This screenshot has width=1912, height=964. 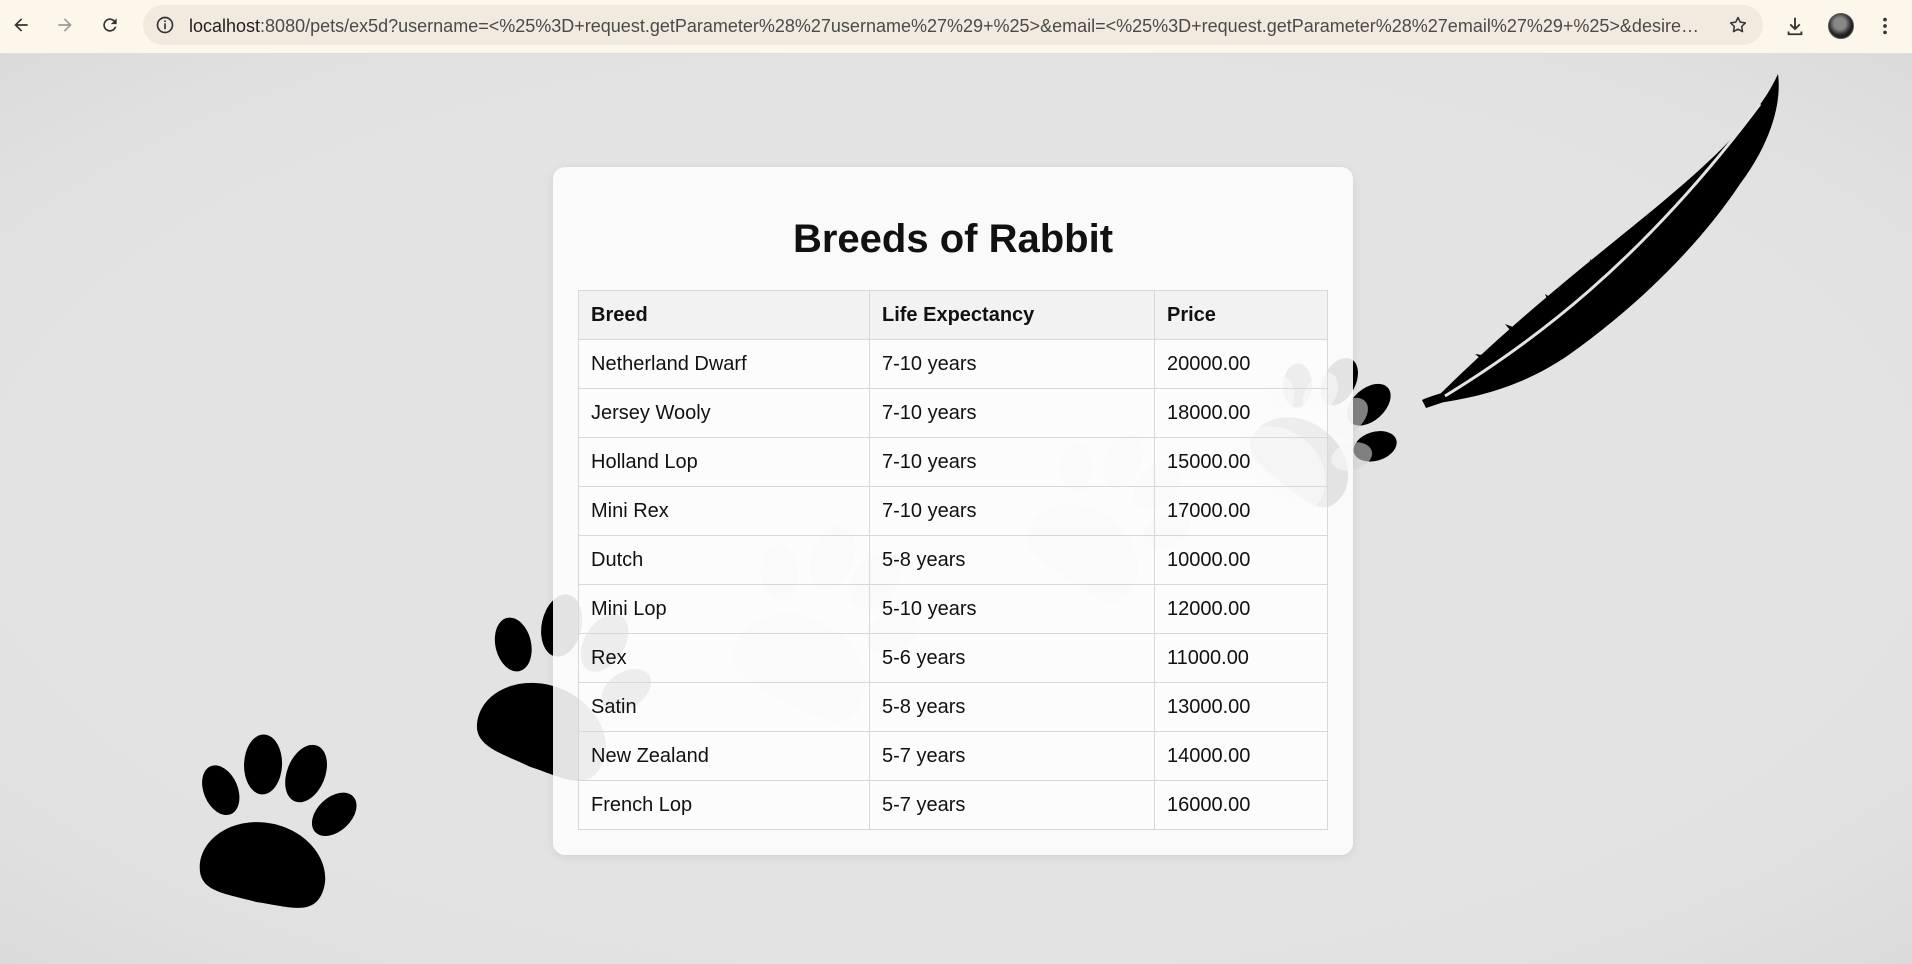 What do you see at coordinates (1241, 462) in the screenshot?
I see `price-cell: 15000.00` at bounding box center [1241, 462].